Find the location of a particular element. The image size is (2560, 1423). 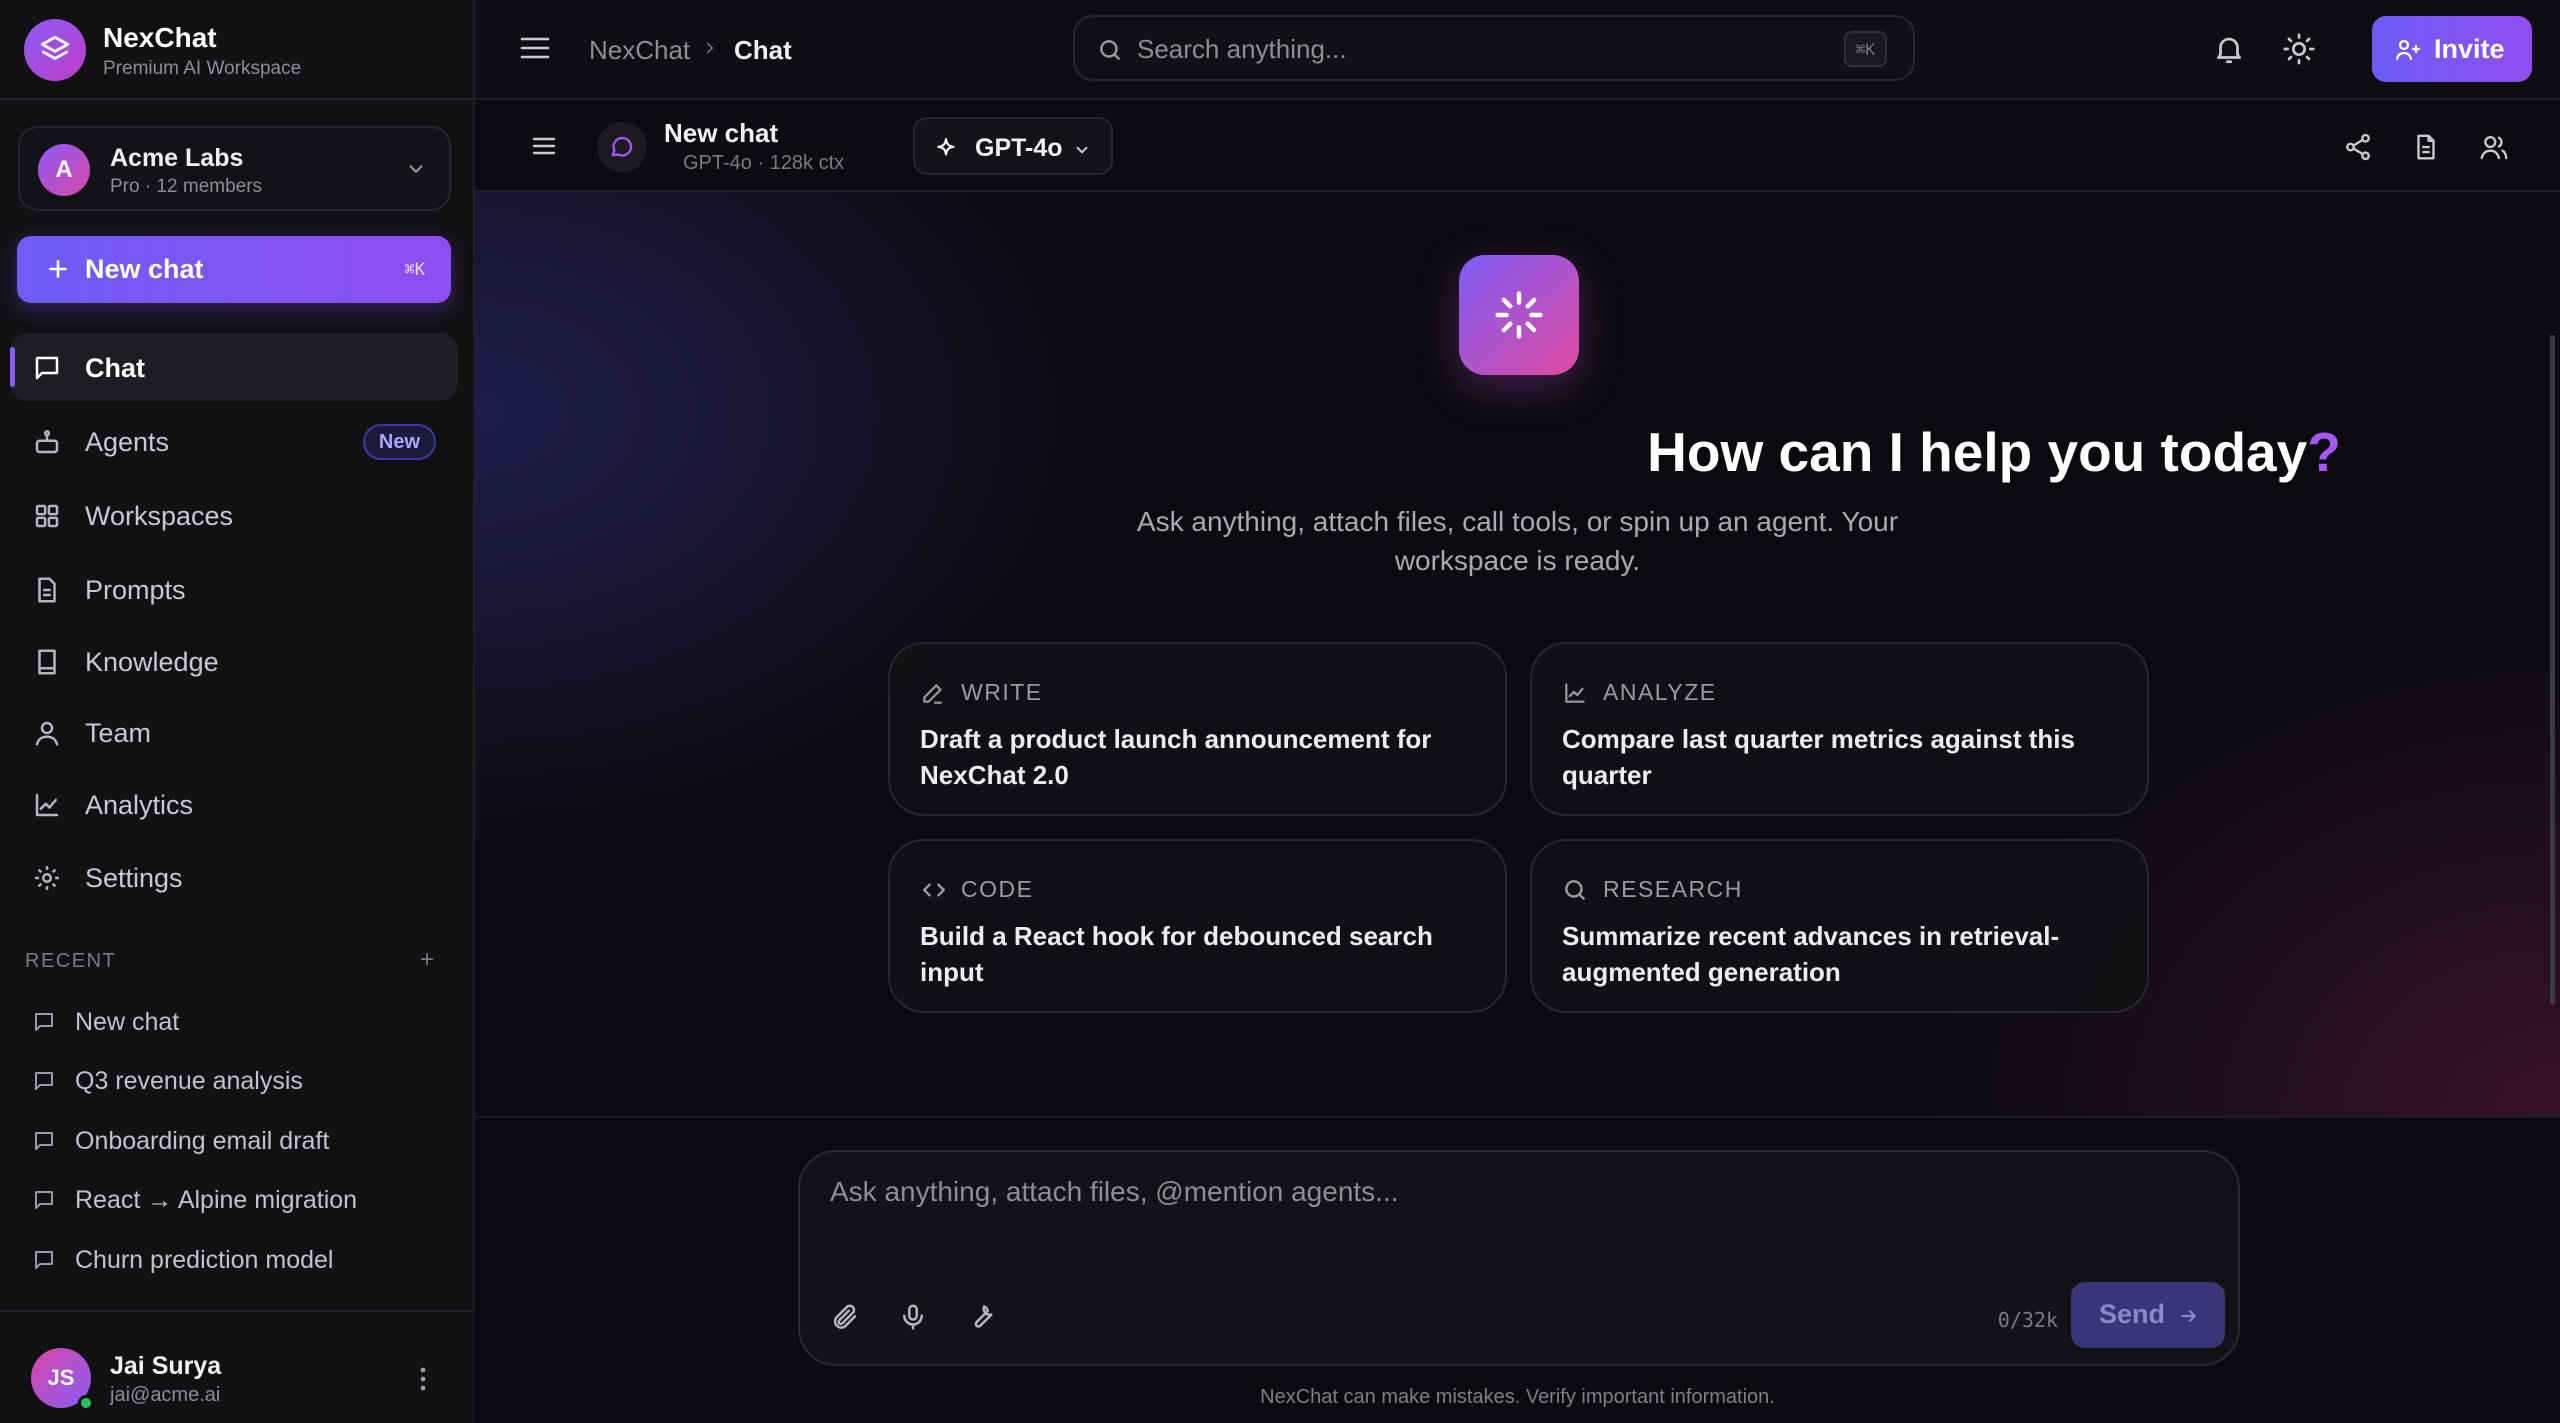

message-input is located at coordinates (1520, 1216).